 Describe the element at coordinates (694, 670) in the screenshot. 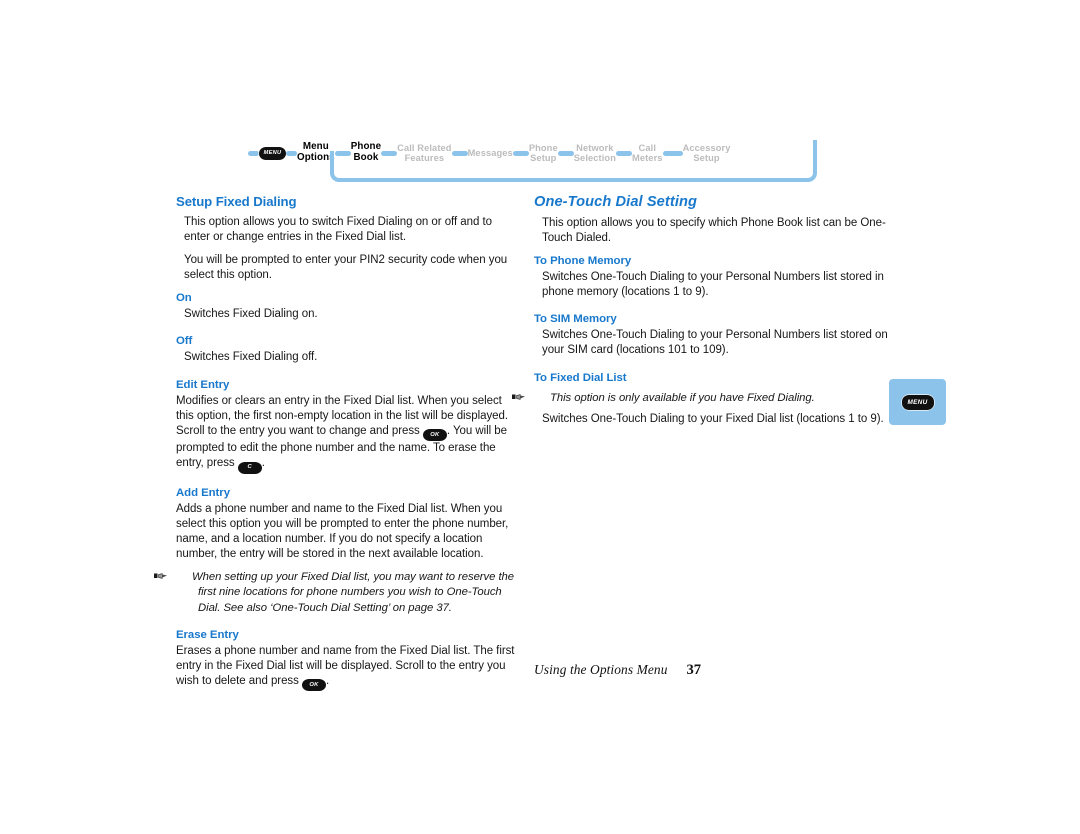

I see `footer-page-number: 37` at that location.